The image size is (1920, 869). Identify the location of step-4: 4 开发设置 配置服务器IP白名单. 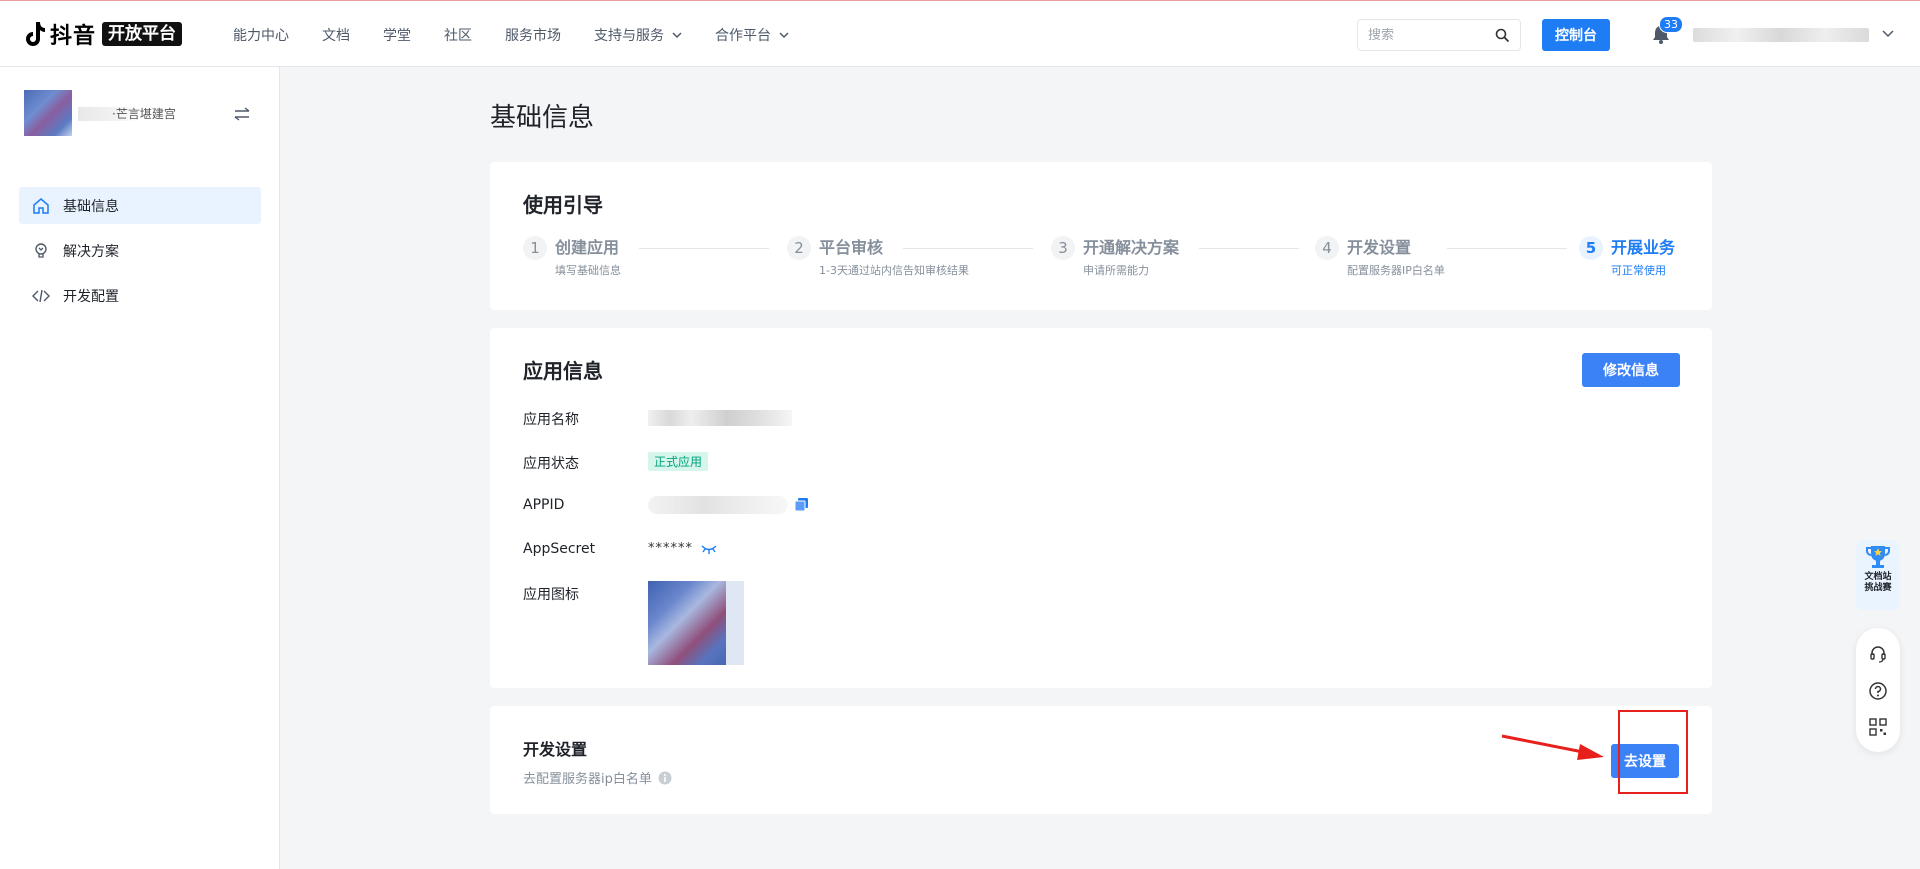
(1380, 257).